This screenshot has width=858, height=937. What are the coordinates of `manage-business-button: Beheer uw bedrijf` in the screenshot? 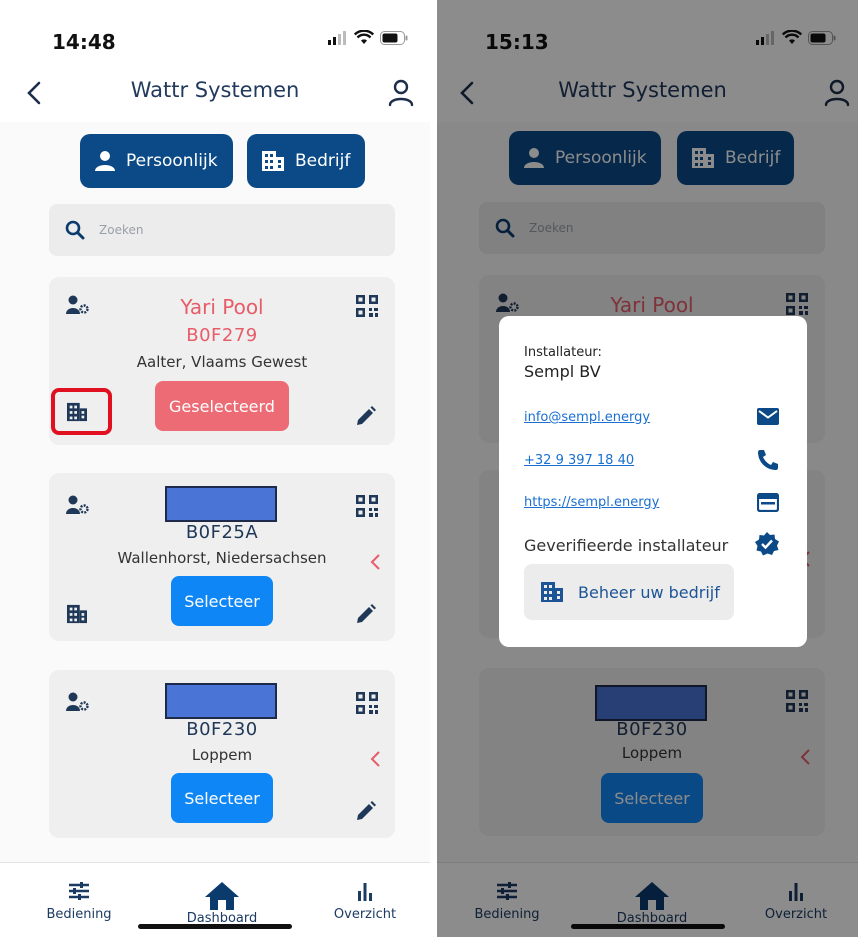 It's located at (629, 592).